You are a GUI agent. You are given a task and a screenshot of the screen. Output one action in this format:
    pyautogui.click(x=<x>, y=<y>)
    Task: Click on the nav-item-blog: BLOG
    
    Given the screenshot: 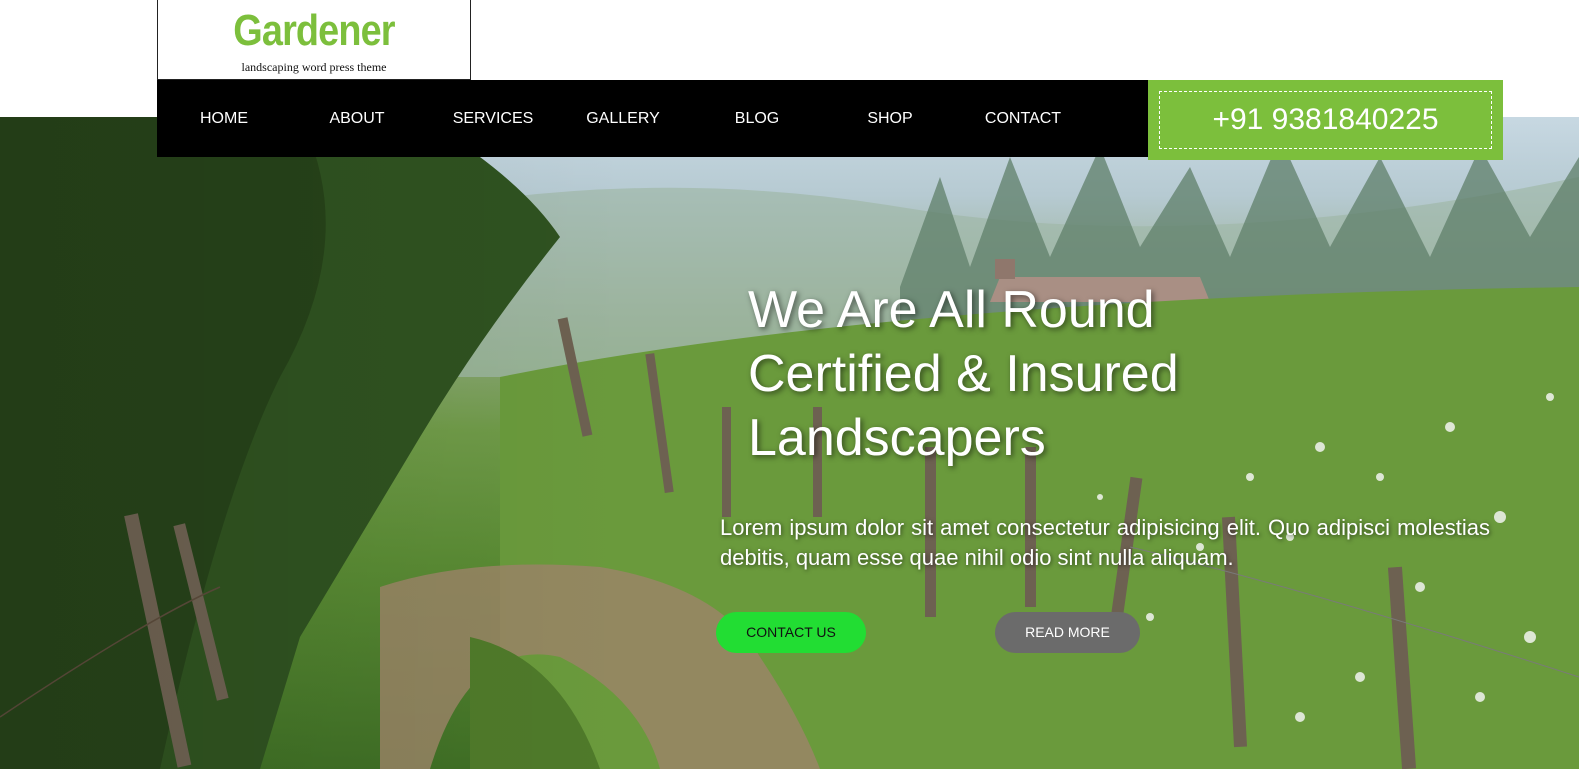 What is the action you would take?
    pyautogui.click(x=757, y=118)
    